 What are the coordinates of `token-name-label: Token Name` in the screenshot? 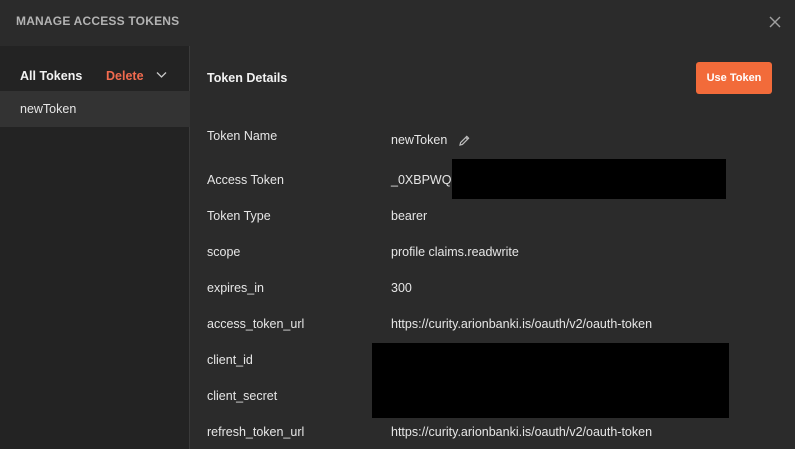 It's located at (242, 136).